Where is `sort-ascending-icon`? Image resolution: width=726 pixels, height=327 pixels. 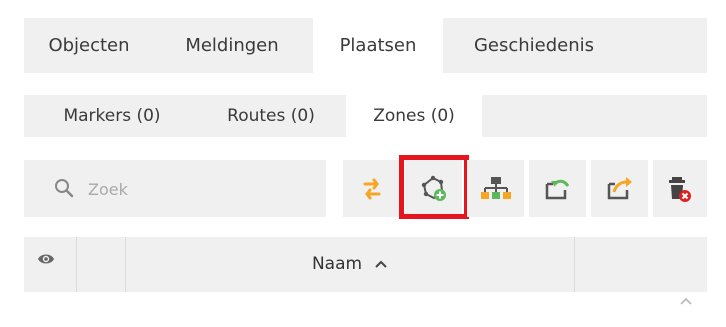 sort-ascending-icon is located at coordinates (381, 264).